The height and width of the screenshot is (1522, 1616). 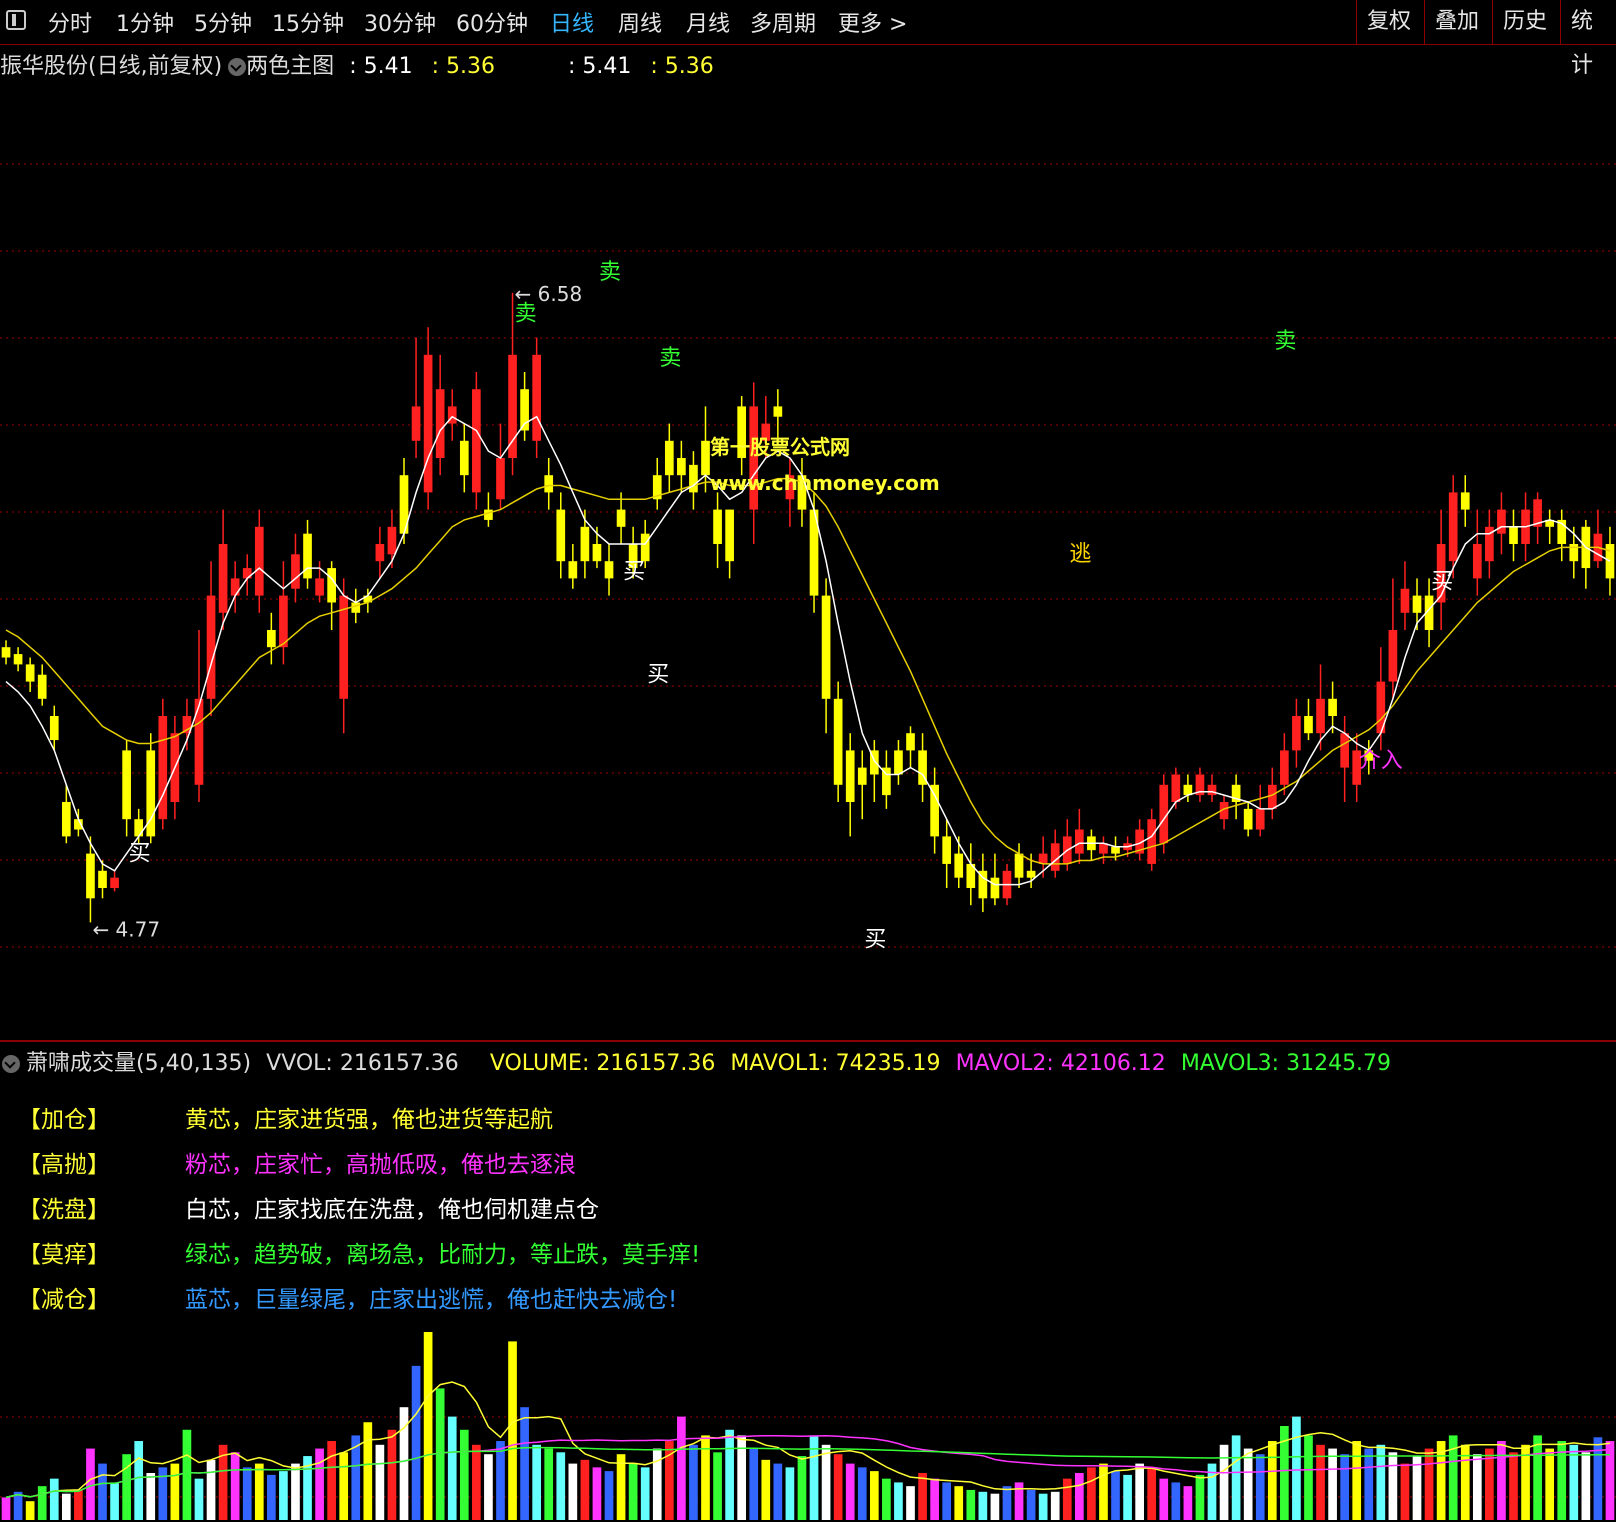 I want to click on period-tab-7: 周线, so click(x=640, y=22).